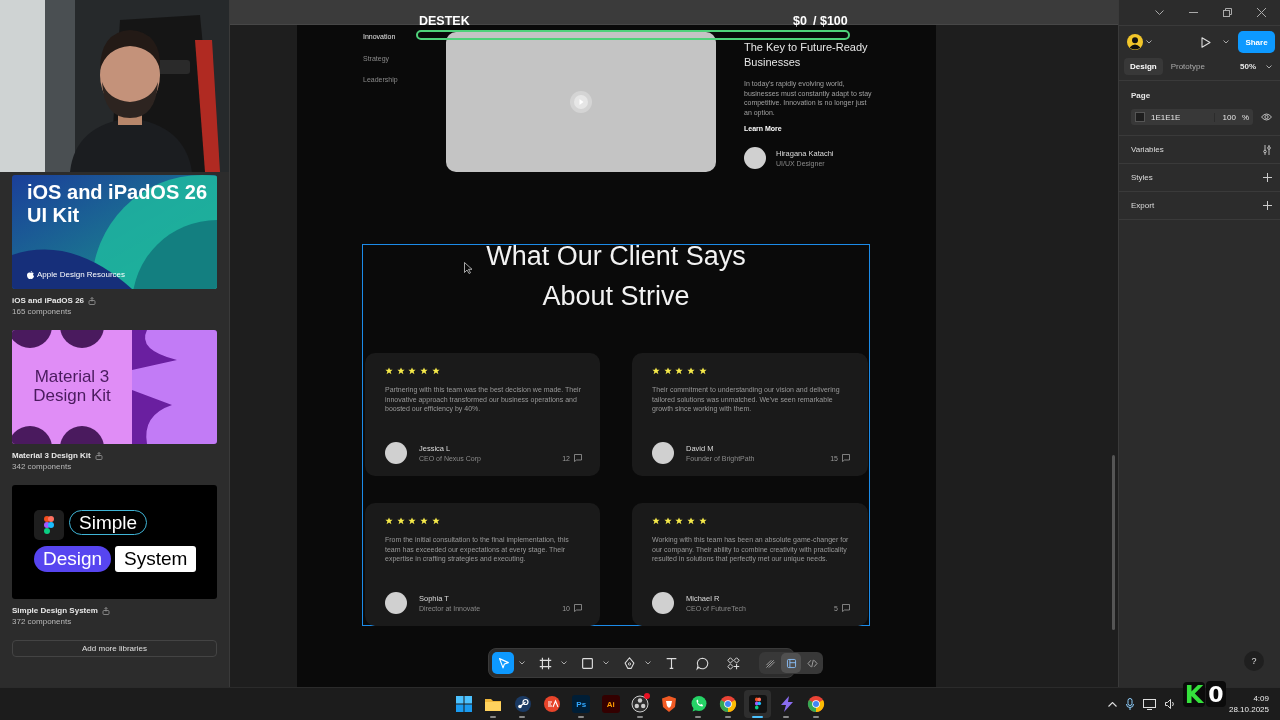 The width and height of the screenshot is (1280, 720). What do you see at coordinates (55, 610) in the screenshot?
I see `library-name: Simple Design System` at bounding box center [55, 610].